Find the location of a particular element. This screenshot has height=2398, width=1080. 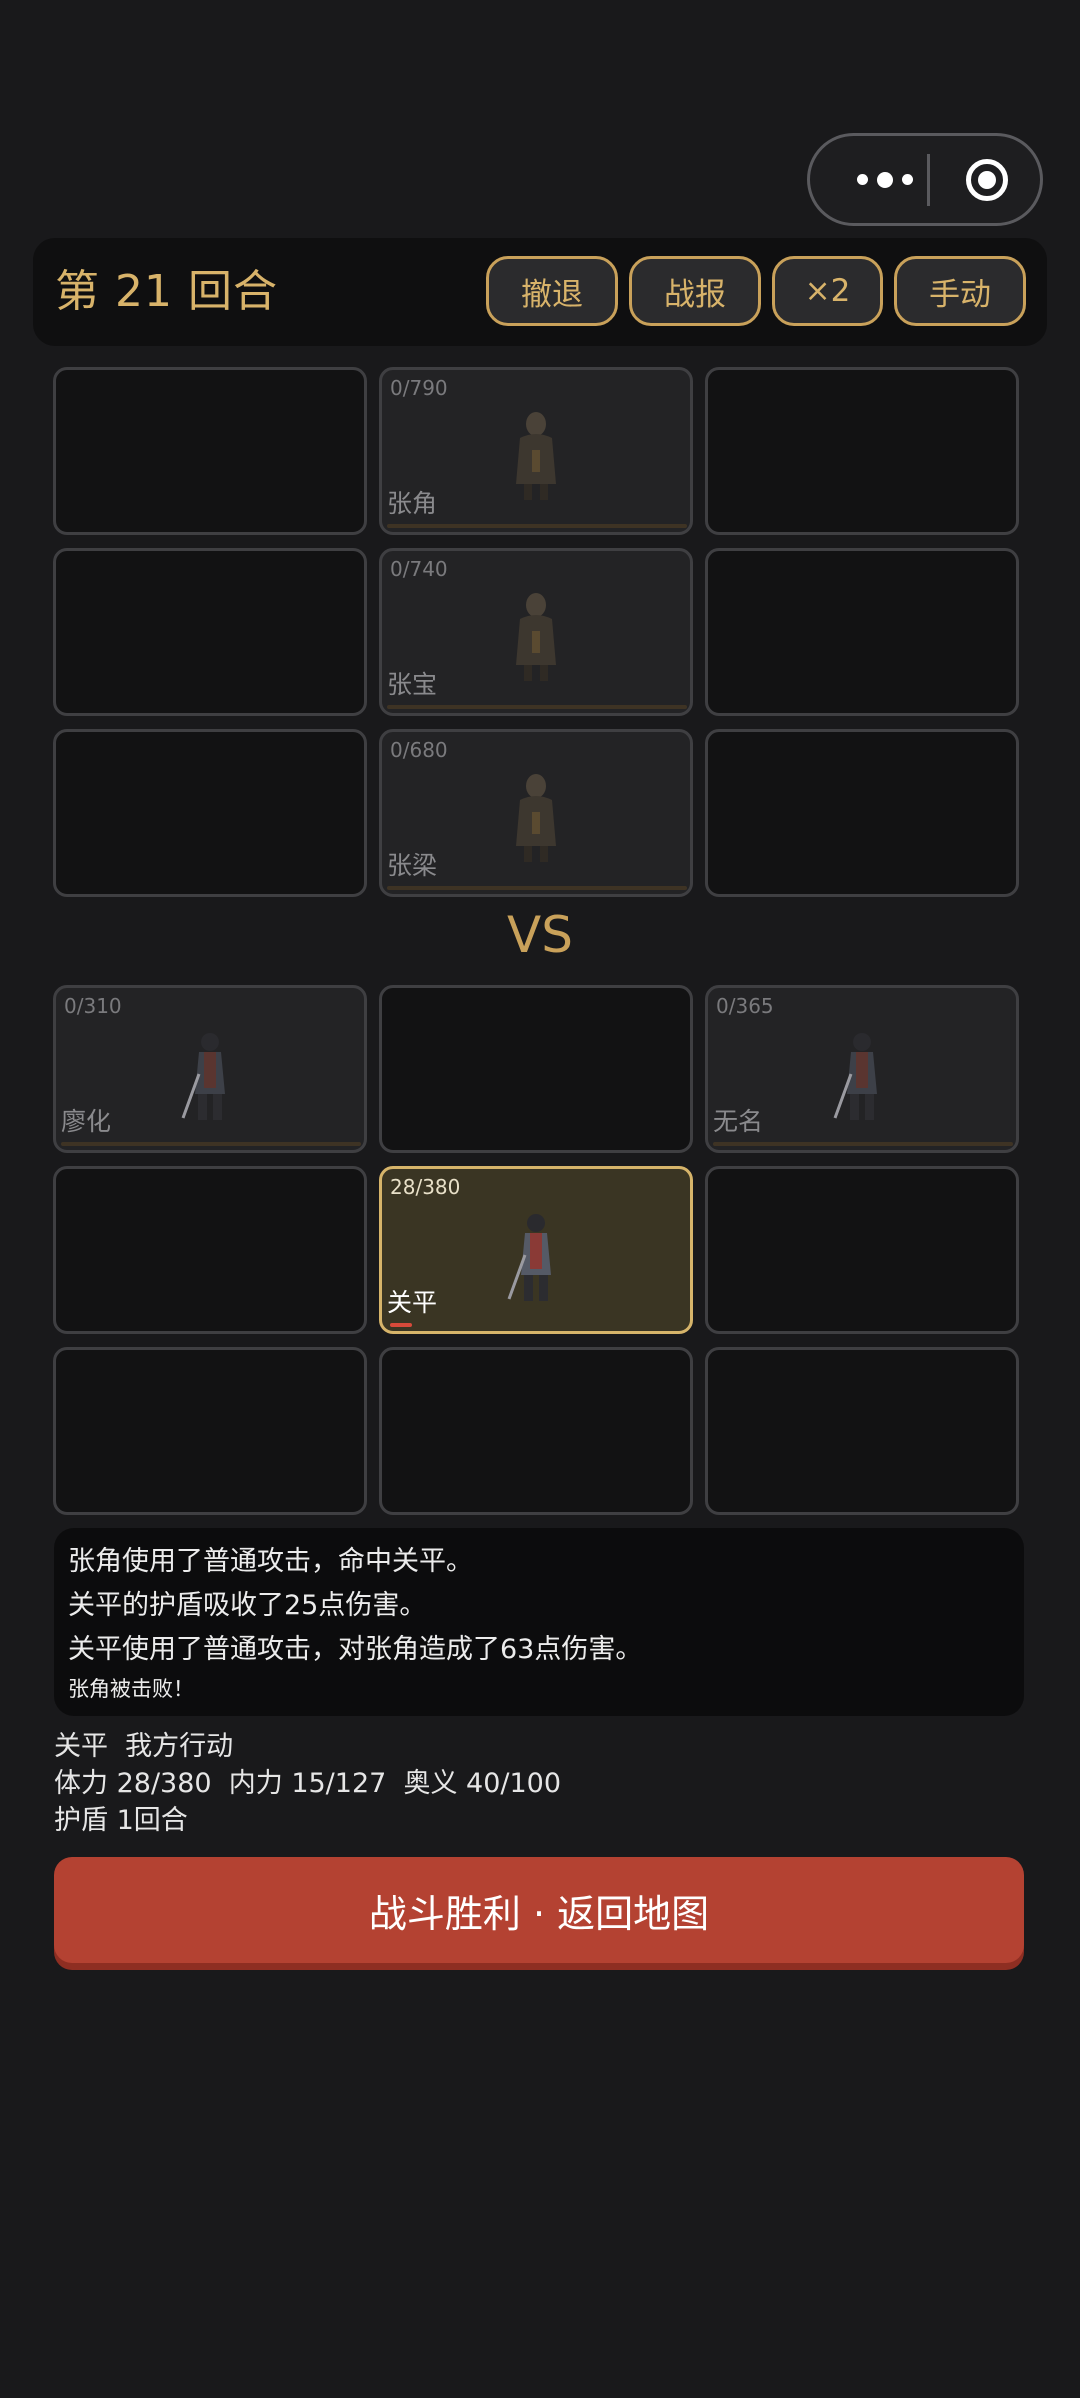

ally-slot: 0/365 无名 is located at coordinates (862, 1069).